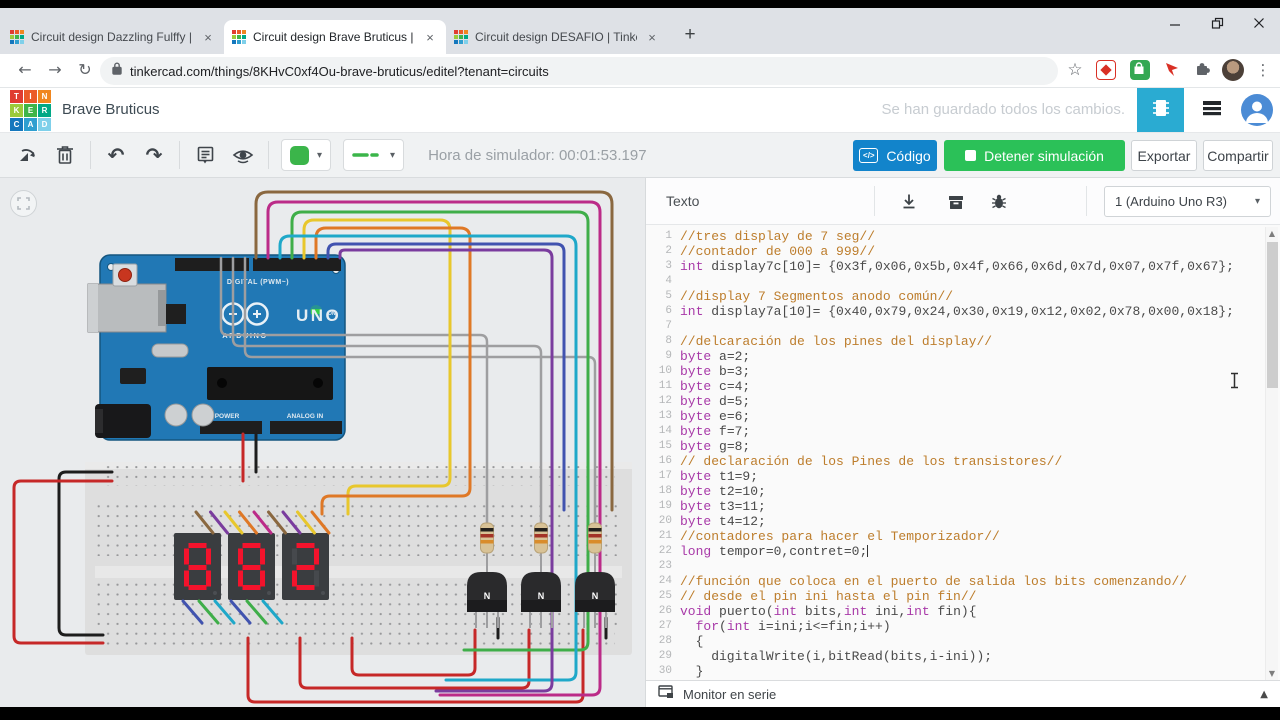  Describe the element at coordinates (665, 461) in the screenshot. I see `line-number: 16` at that location.